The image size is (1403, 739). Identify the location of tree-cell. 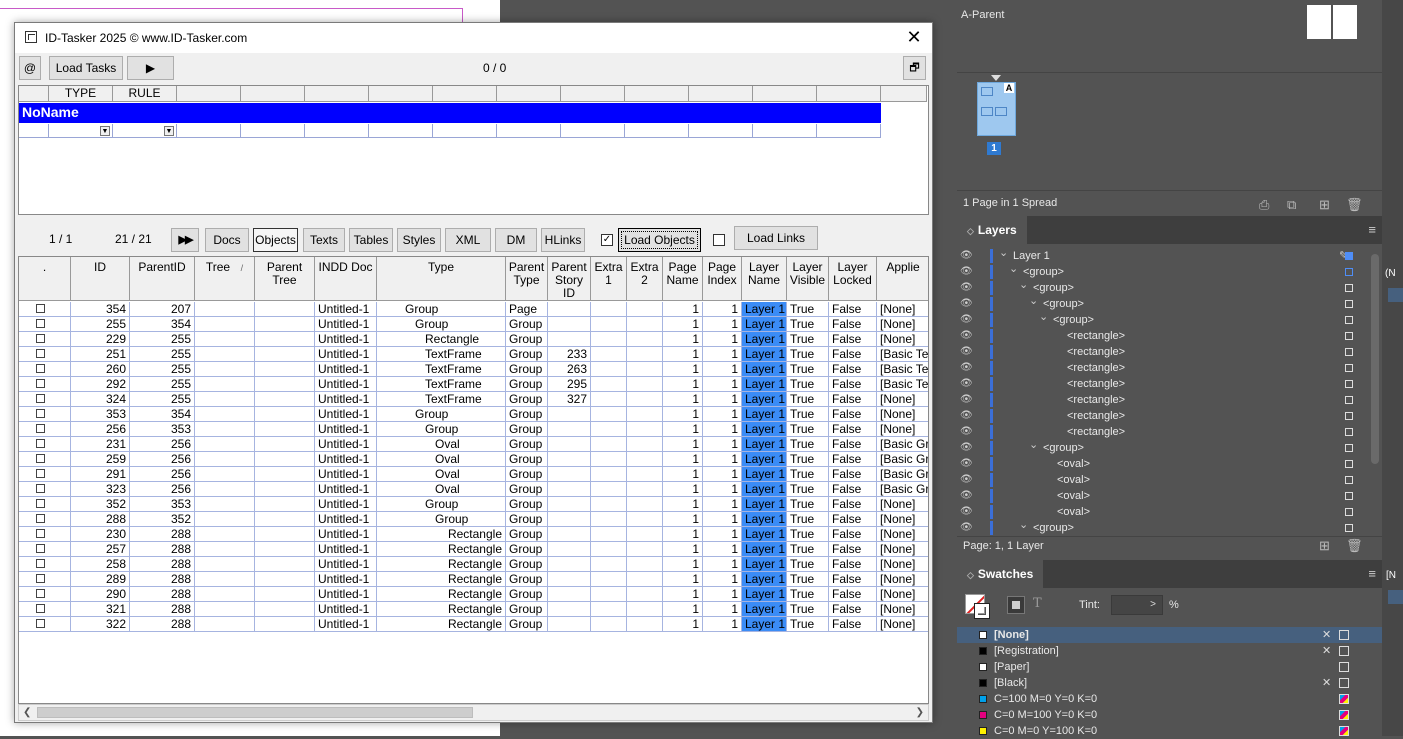
(225, 489).